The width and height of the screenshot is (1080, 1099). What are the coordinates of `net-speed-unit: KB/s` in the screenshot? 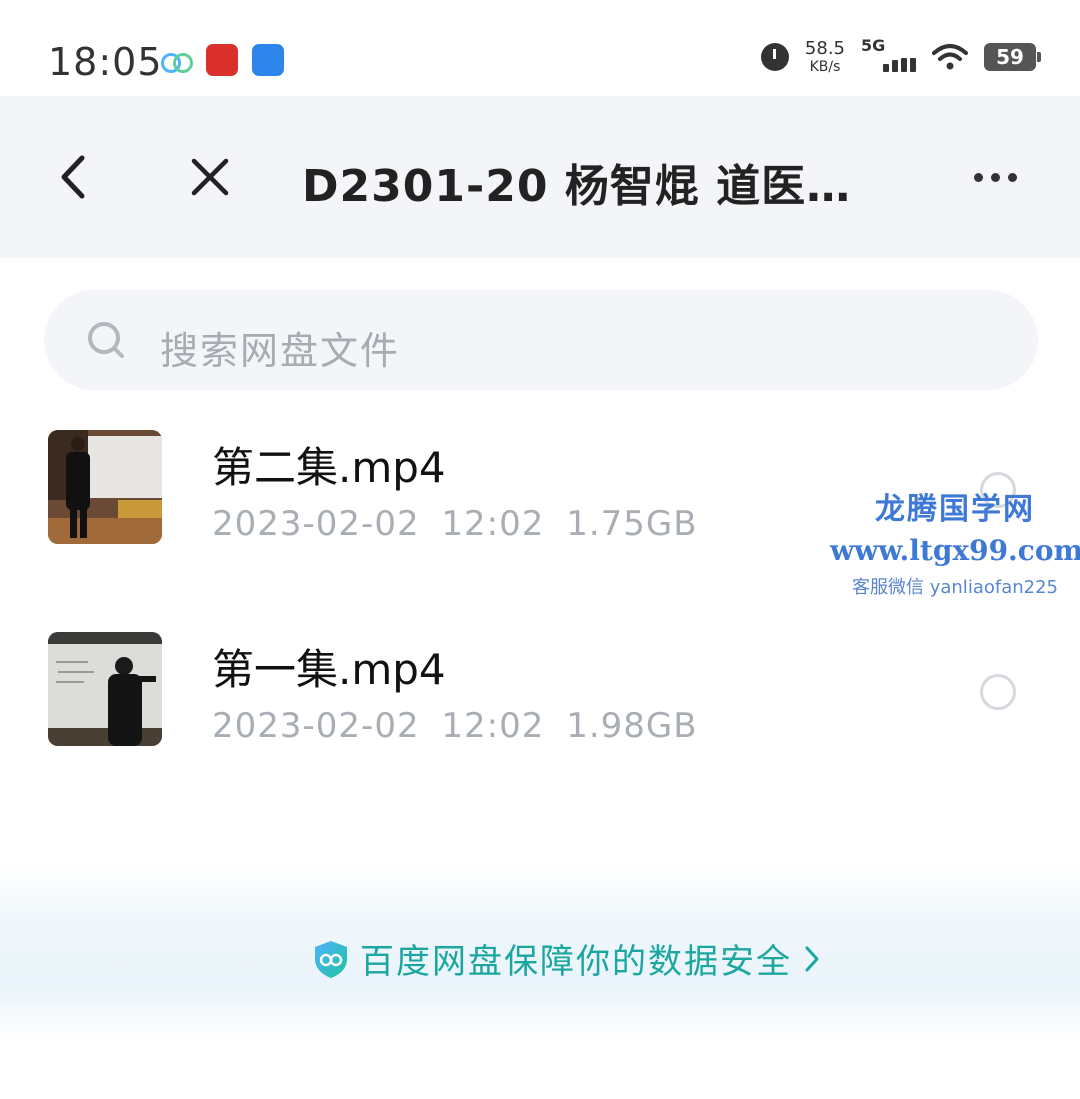 It's located at (825, 67).